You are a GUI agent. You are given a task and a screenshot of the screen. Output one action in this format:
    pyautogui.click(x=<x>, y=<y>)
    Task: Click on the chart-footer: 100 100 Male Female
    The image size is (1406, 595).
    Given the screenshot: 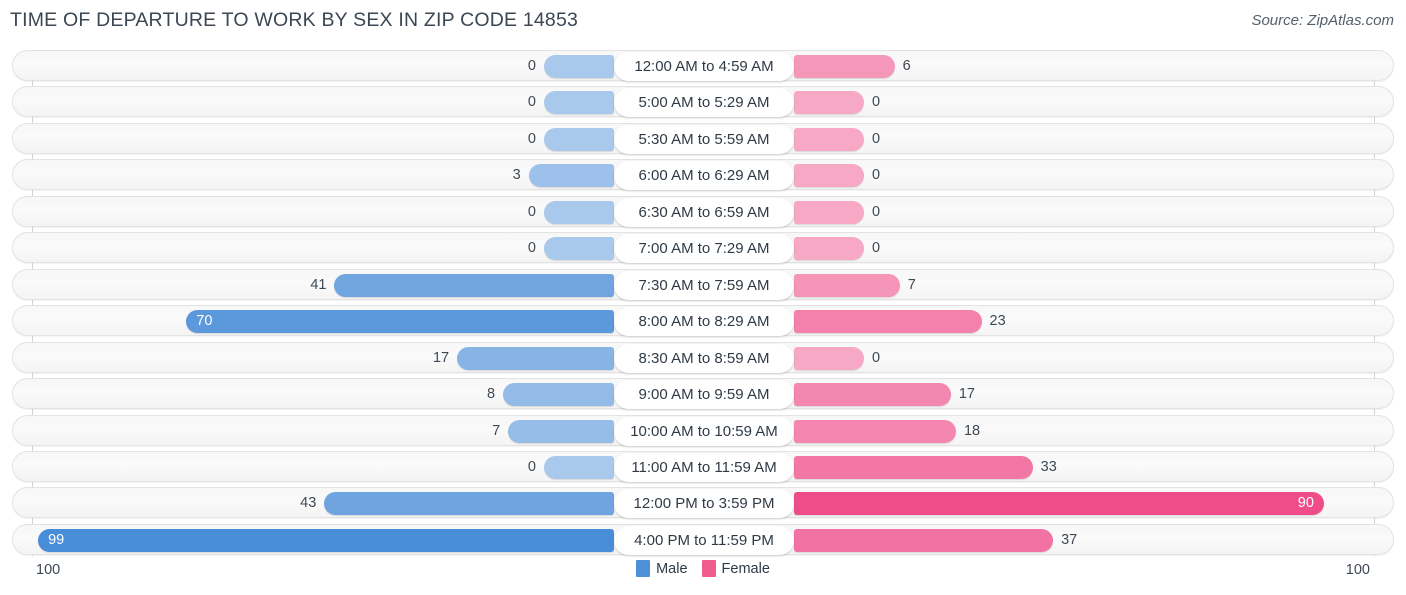 What is the action you would take?
    pyautogui.click(x=703, y=574)
    